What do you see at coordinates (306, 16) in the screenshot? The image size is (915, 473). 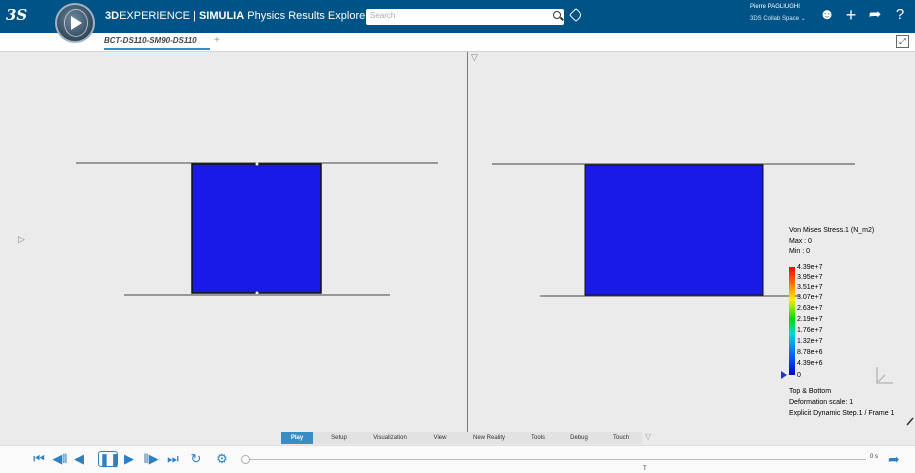 I see `app-title-app: Physics Results Explorer` at bounding box center [306, 16].